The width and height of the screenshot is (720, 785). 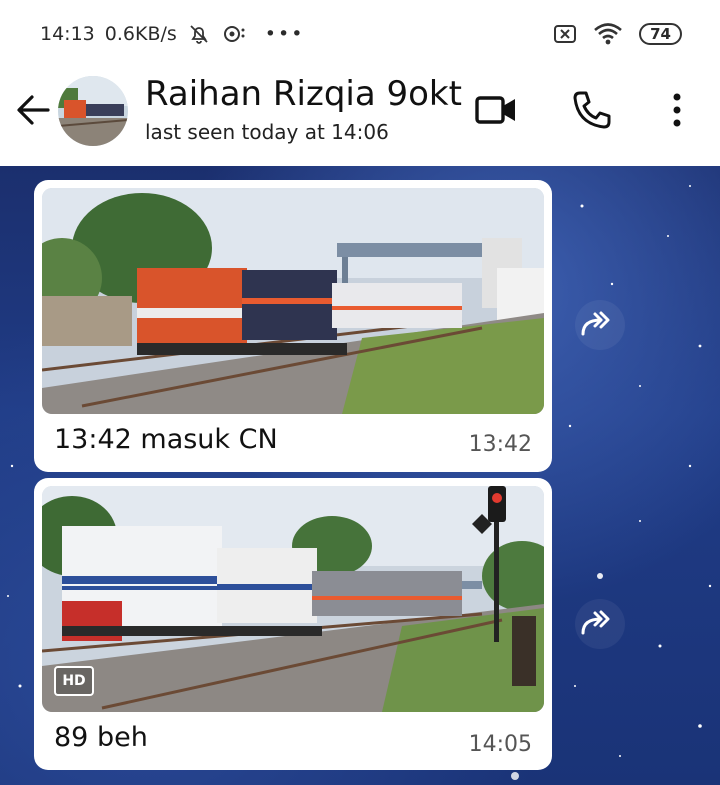 What do you see at coordinates (284, 34) in the screenshot?
I see `more-notifications: •••` at bounding box center [284, 34].